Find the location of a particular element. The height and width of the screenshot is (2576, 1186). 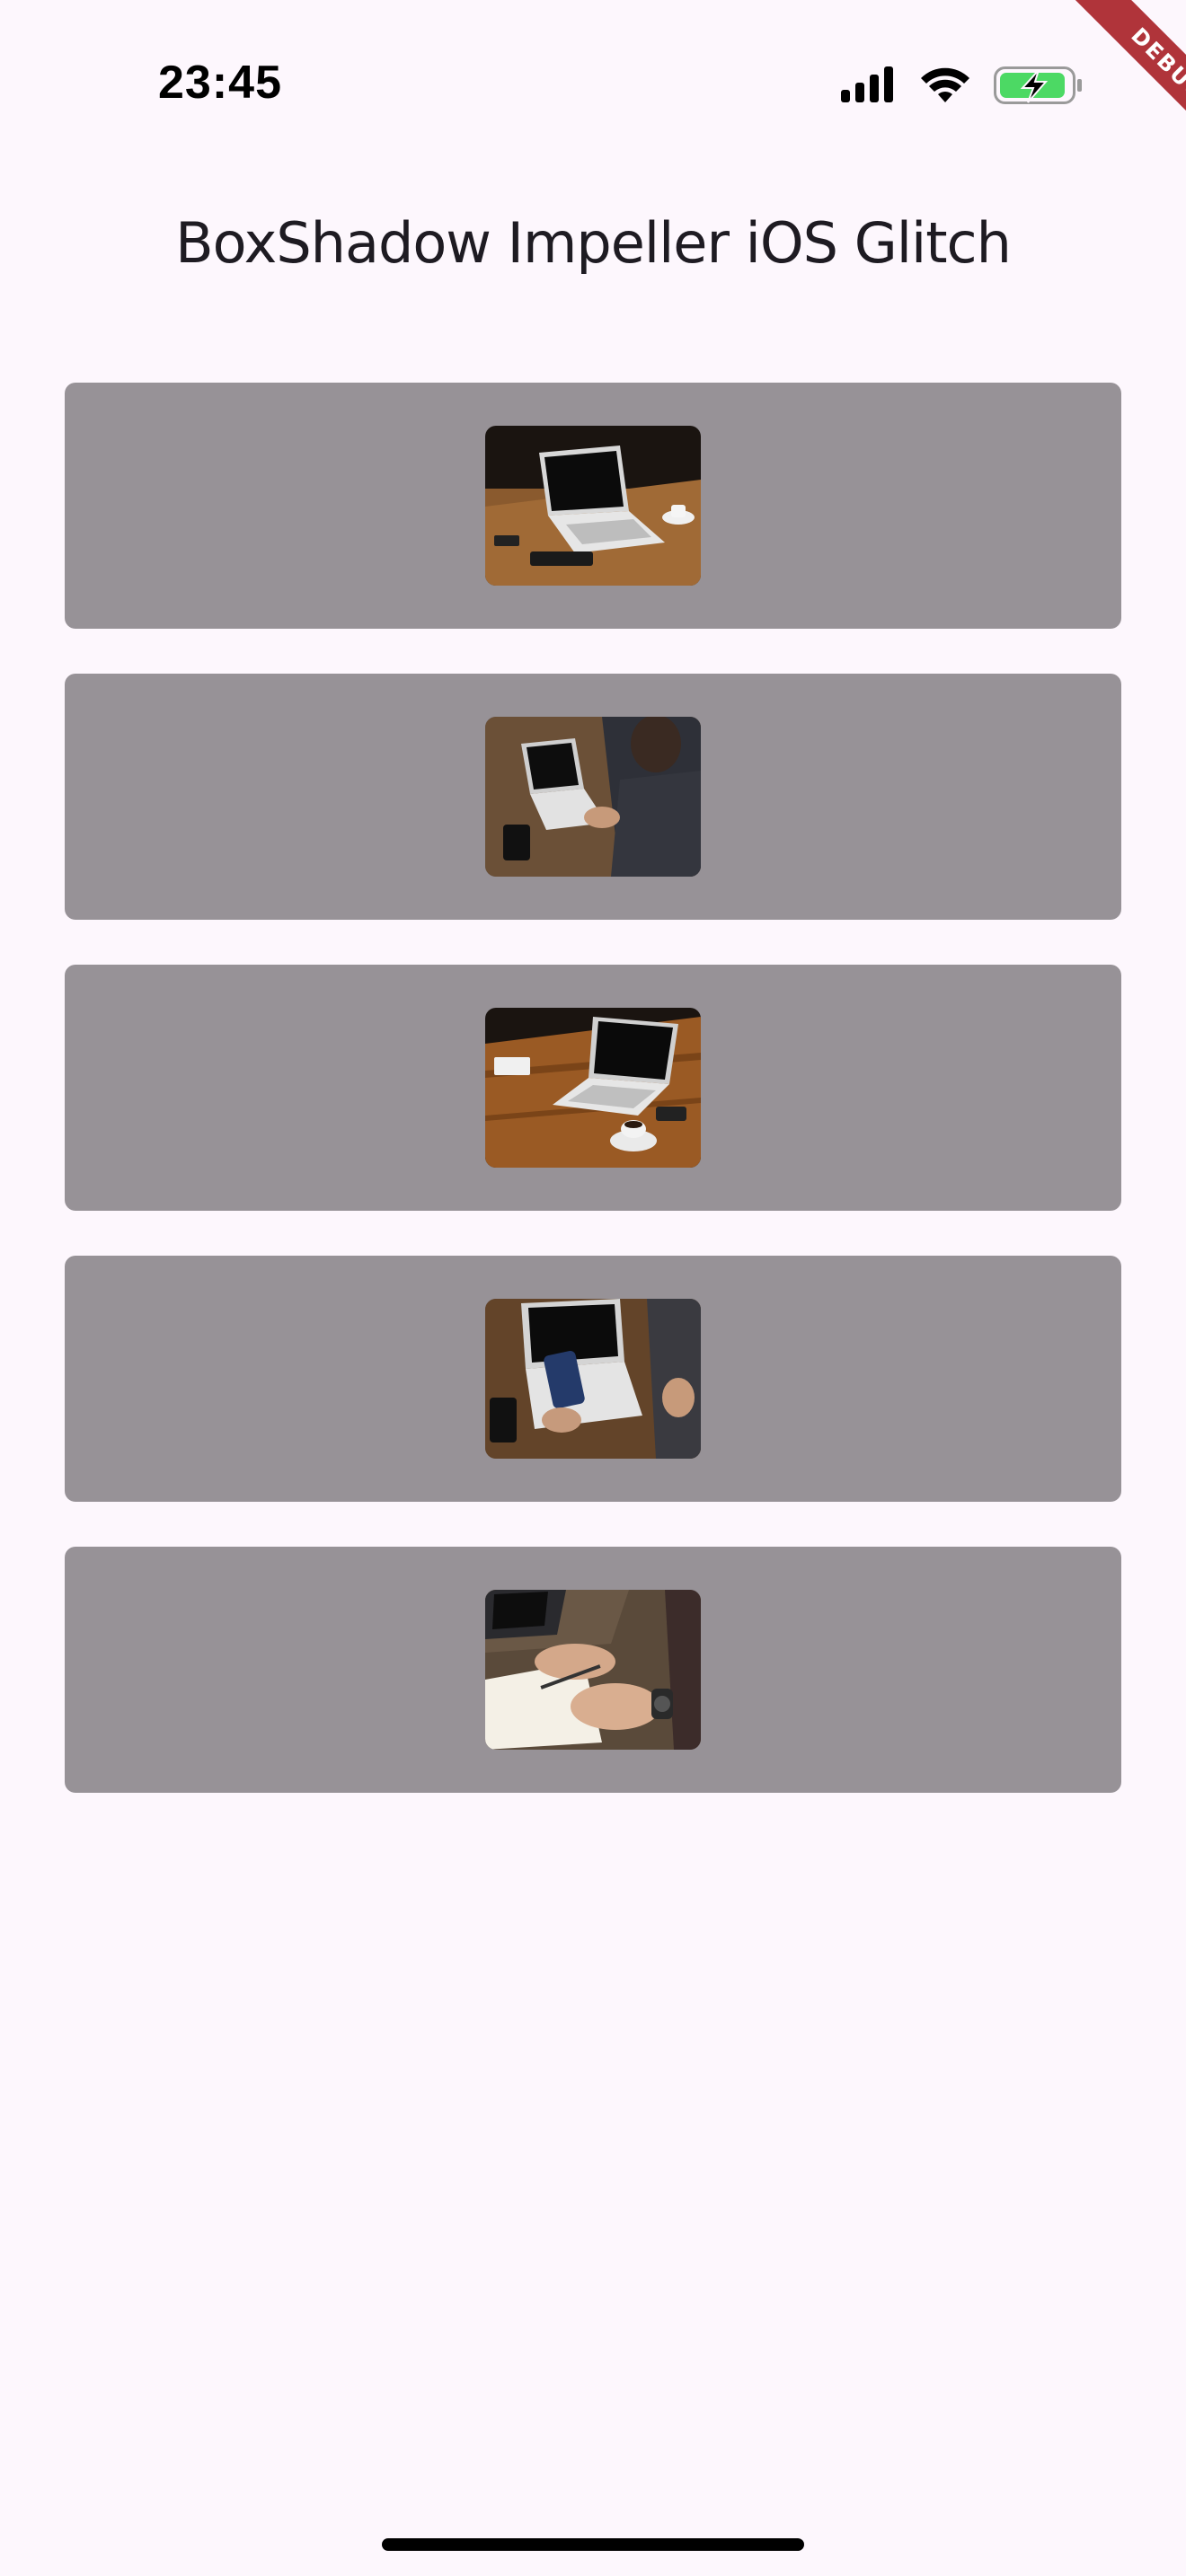

debug-banner: DEBUG is located at coordinates (1087, 99).